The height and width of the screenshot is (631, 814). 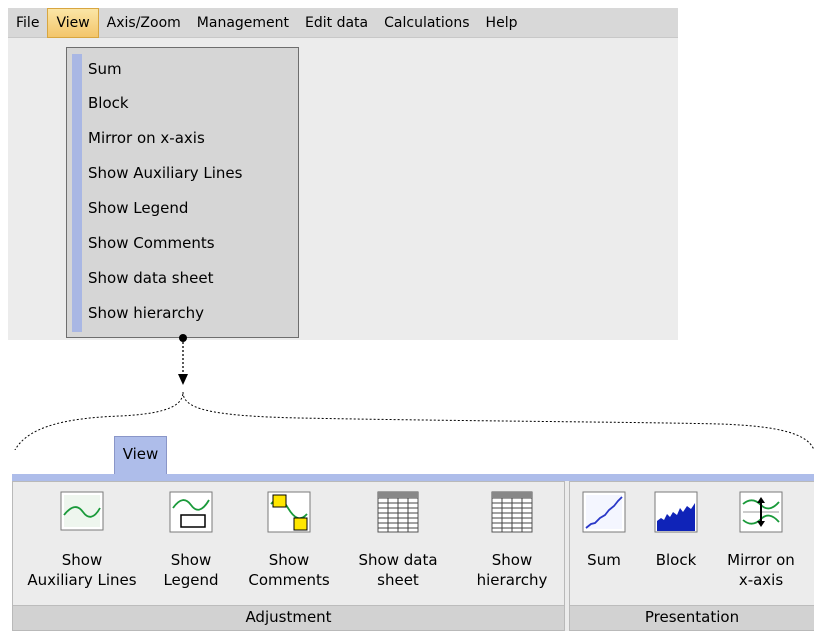 What do you see at coordinates (82, 511) in the screenshot?
I see `auxiliary-lines-icon` at bounding box center [82, 511].